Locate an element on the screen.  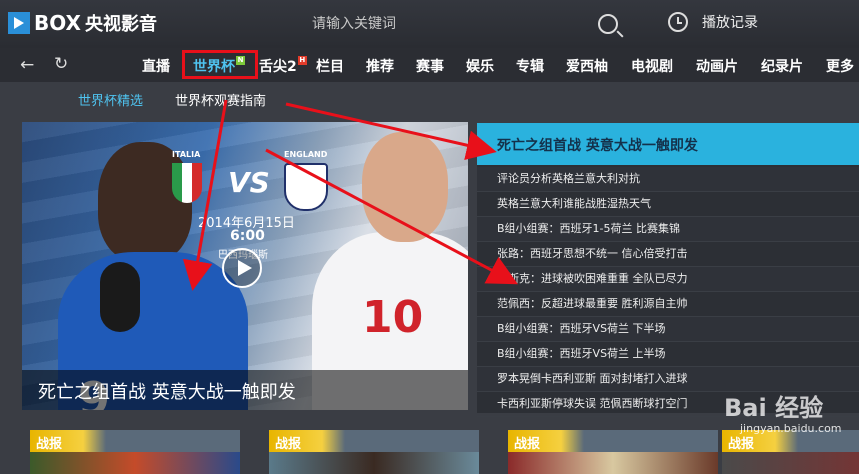
nav-item-label: 推荐 is located at coordinates (380, 67).